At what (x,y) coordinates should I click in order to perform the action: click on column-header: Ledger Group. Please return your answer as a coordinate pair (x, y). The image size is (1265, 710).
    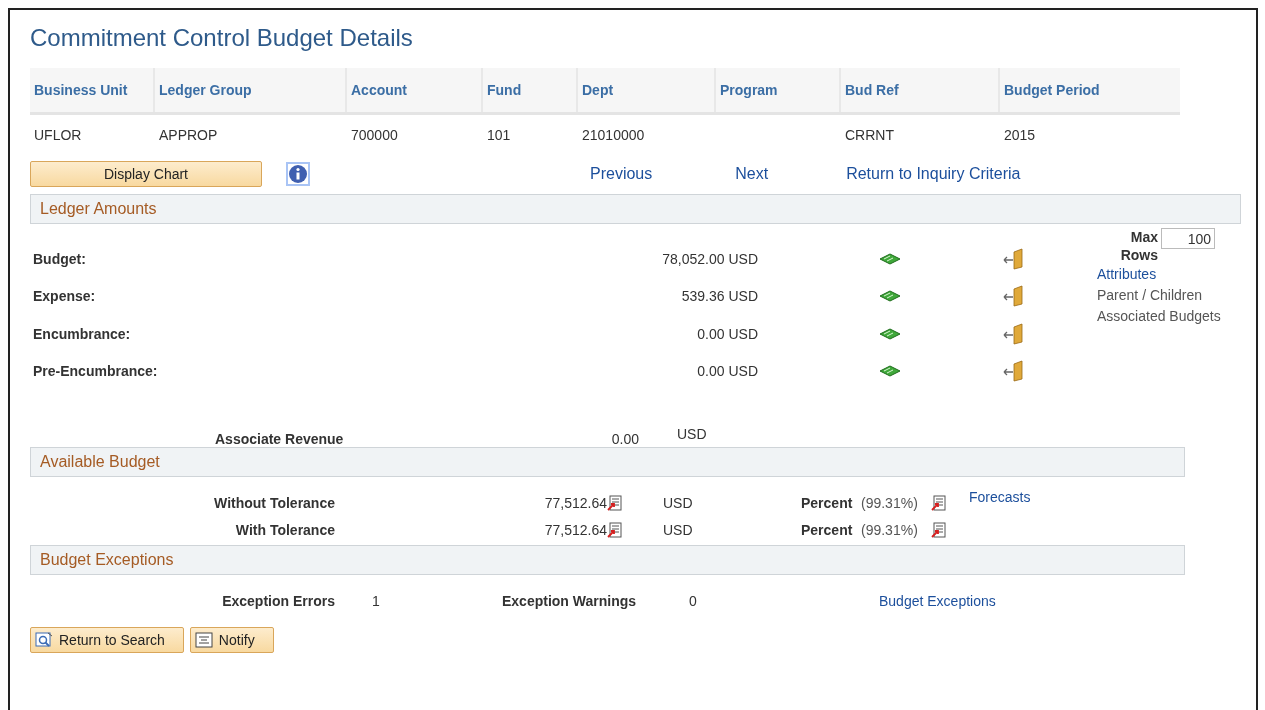
    Looking at the image, I should click on (205, 90).